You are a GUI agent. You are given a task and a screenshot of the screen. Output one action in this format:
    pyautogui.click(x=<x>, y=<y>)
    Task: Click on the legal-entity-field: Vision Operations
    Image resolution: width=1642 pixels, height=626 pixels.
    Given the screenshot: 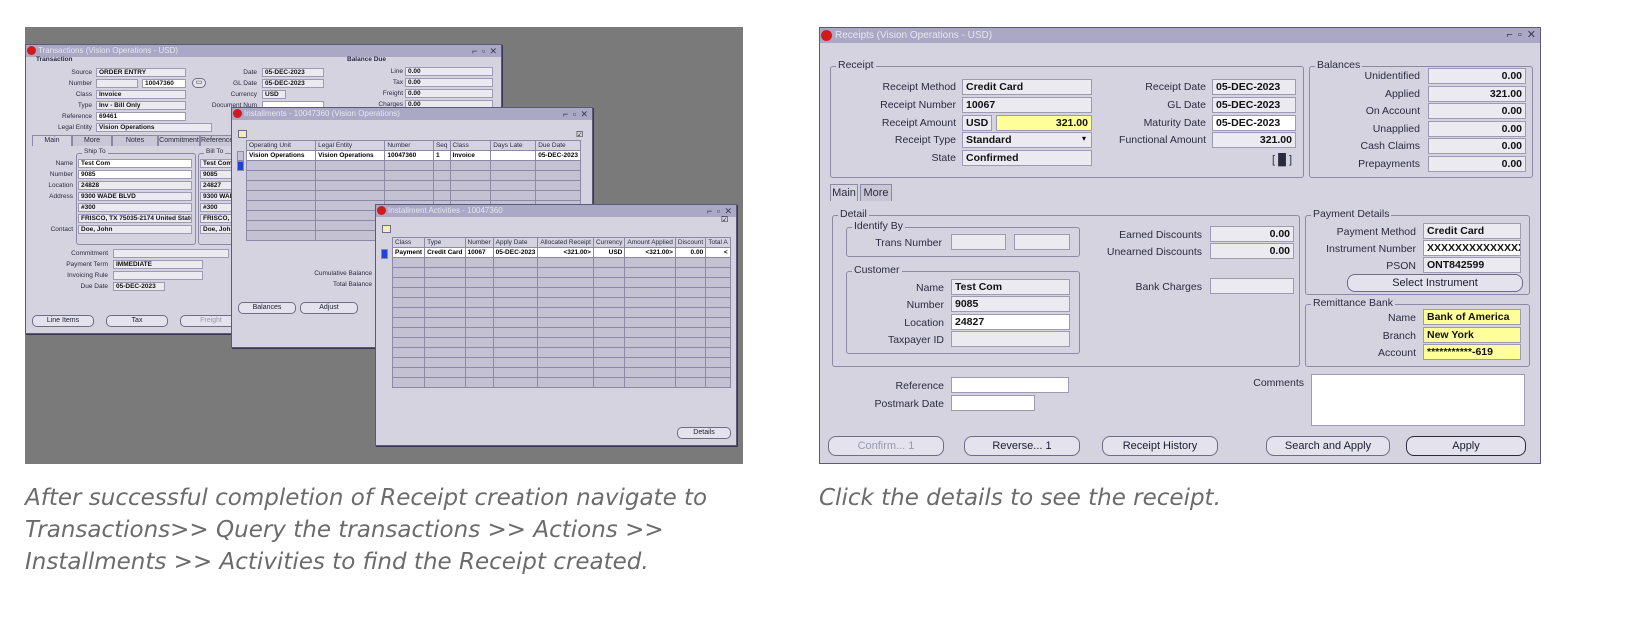 What is the action you would take?
    pyautogui.click(x=154, y=127)
    